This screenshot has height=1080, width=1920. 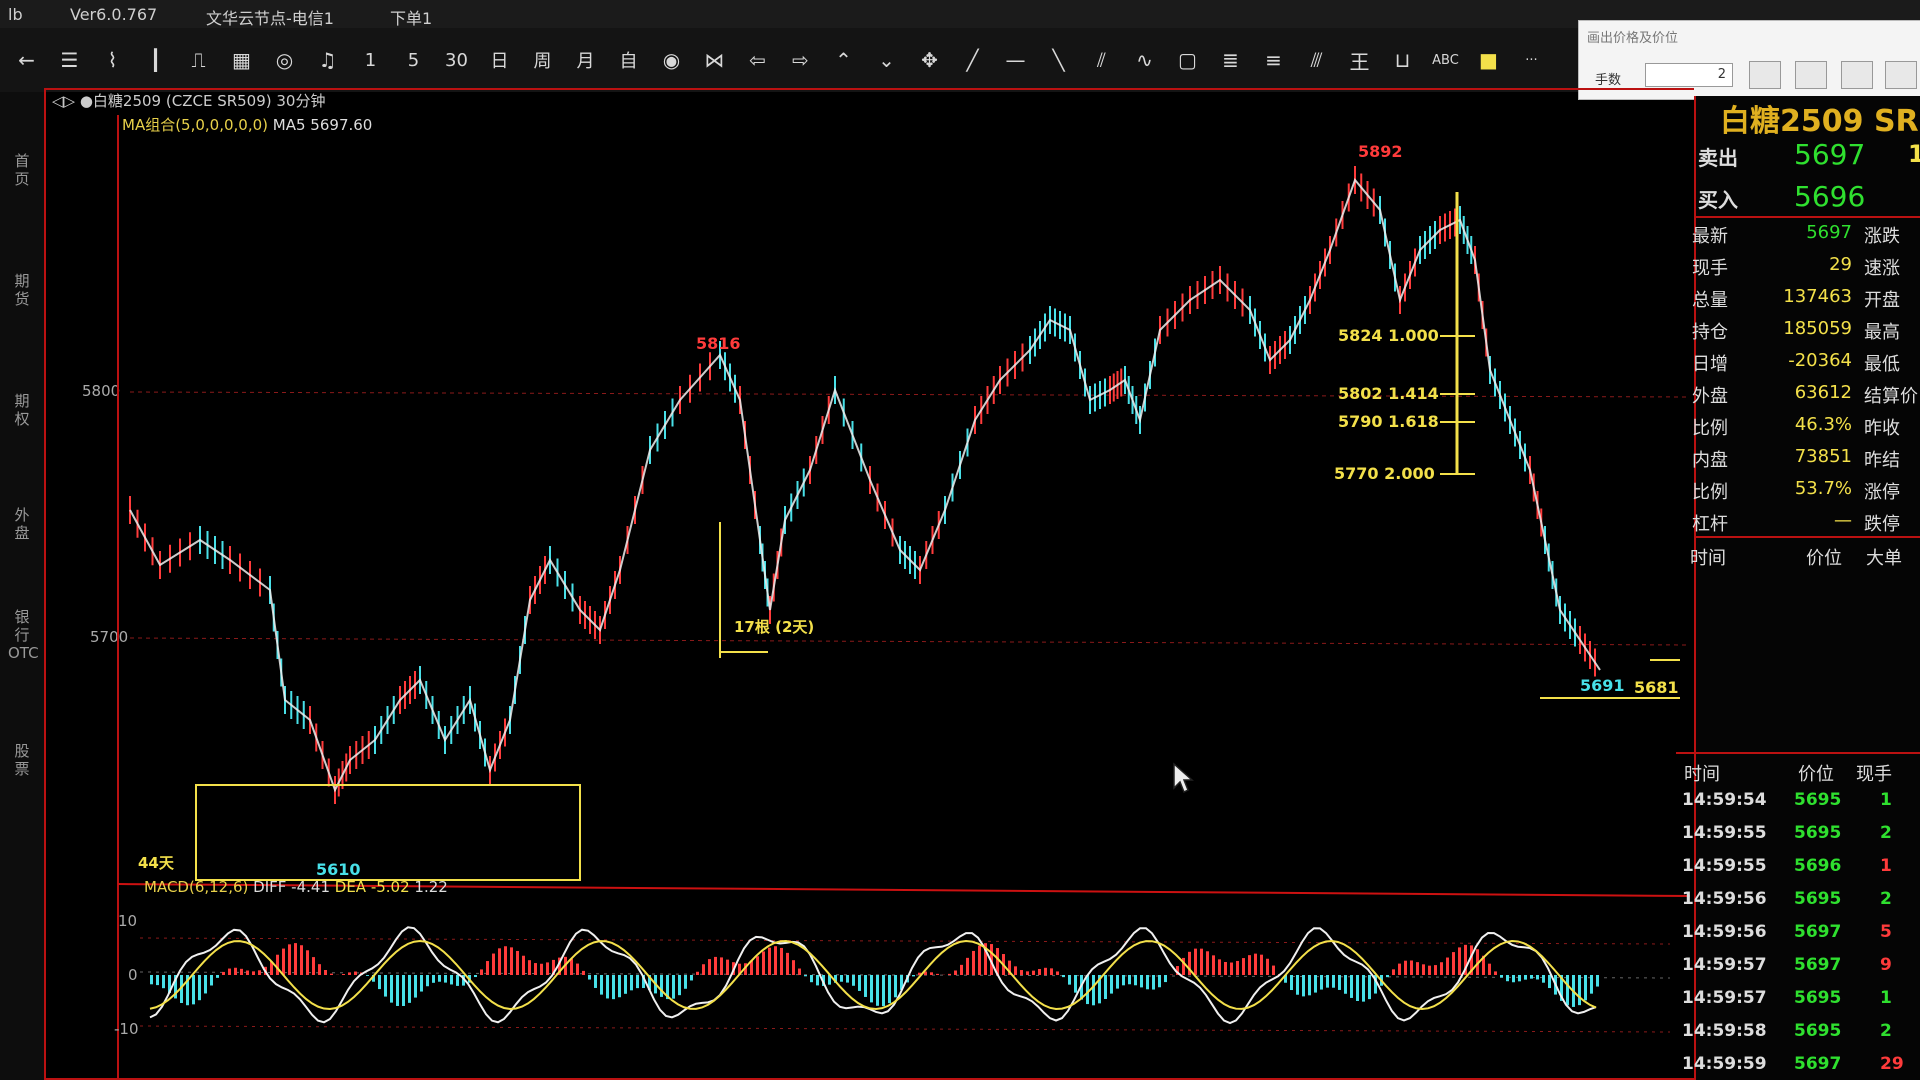 What do you see at coordinates (1710, 364) in the screenshot?
I see `quote-key: 日增` at bounding box center [1710, 364].